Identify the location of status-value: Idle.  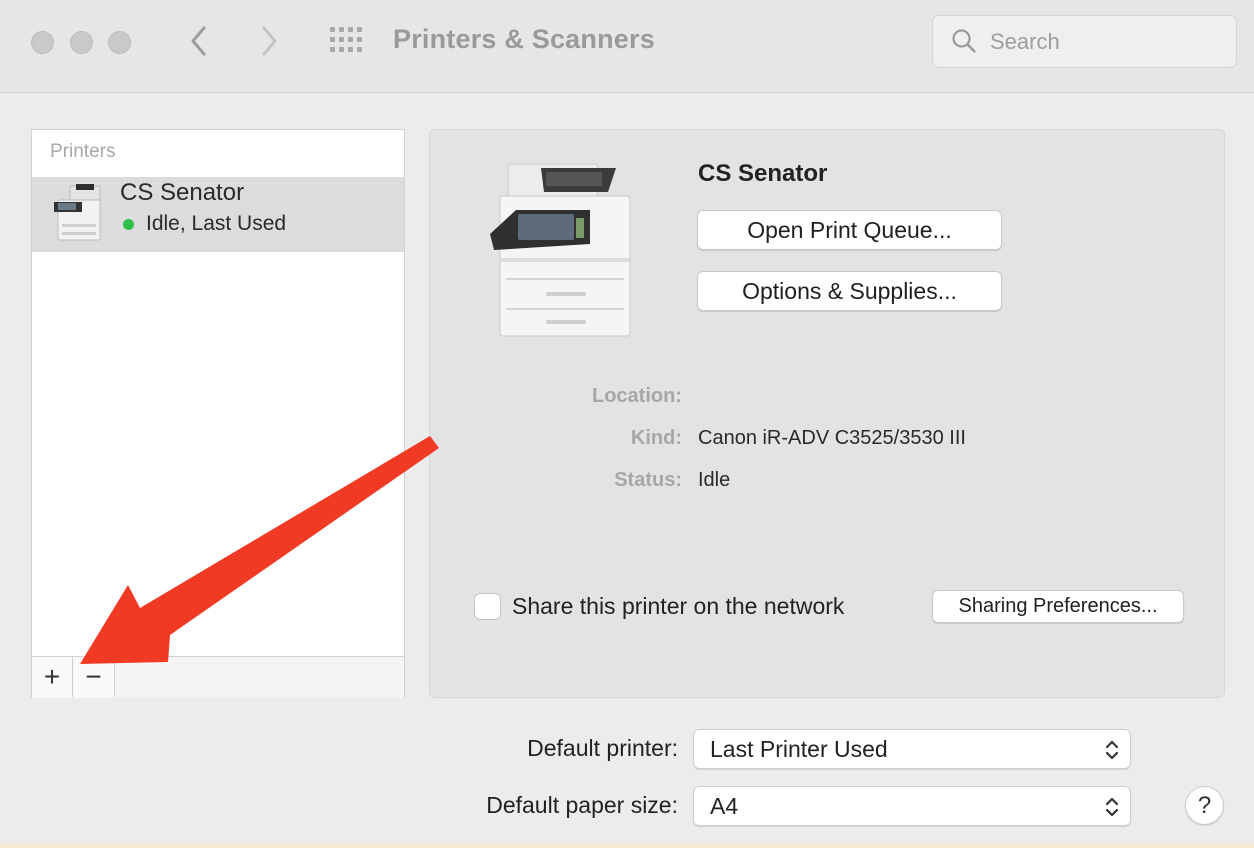
(714, 480).